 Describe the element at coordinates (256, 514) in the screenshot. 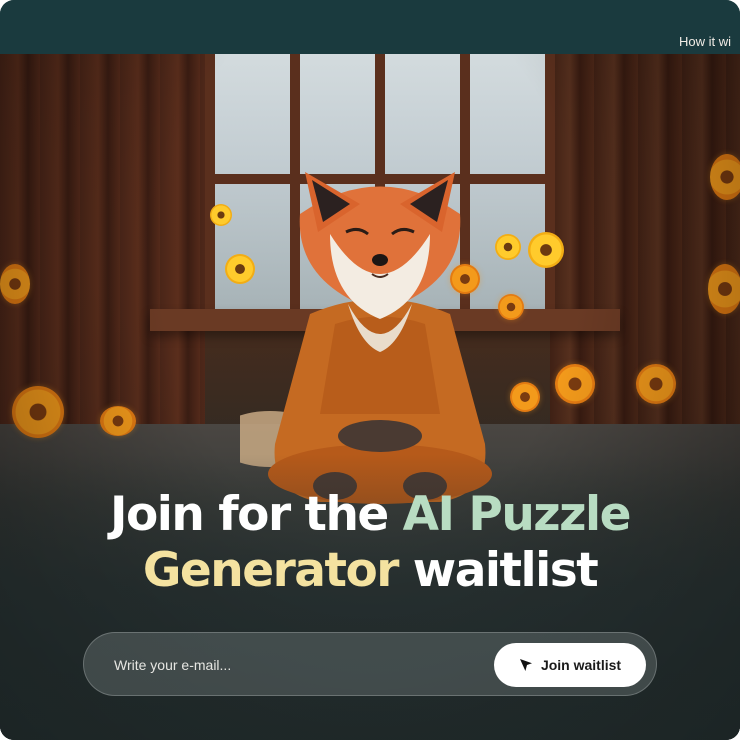

I see `title-text-white: Join for the` at that location.